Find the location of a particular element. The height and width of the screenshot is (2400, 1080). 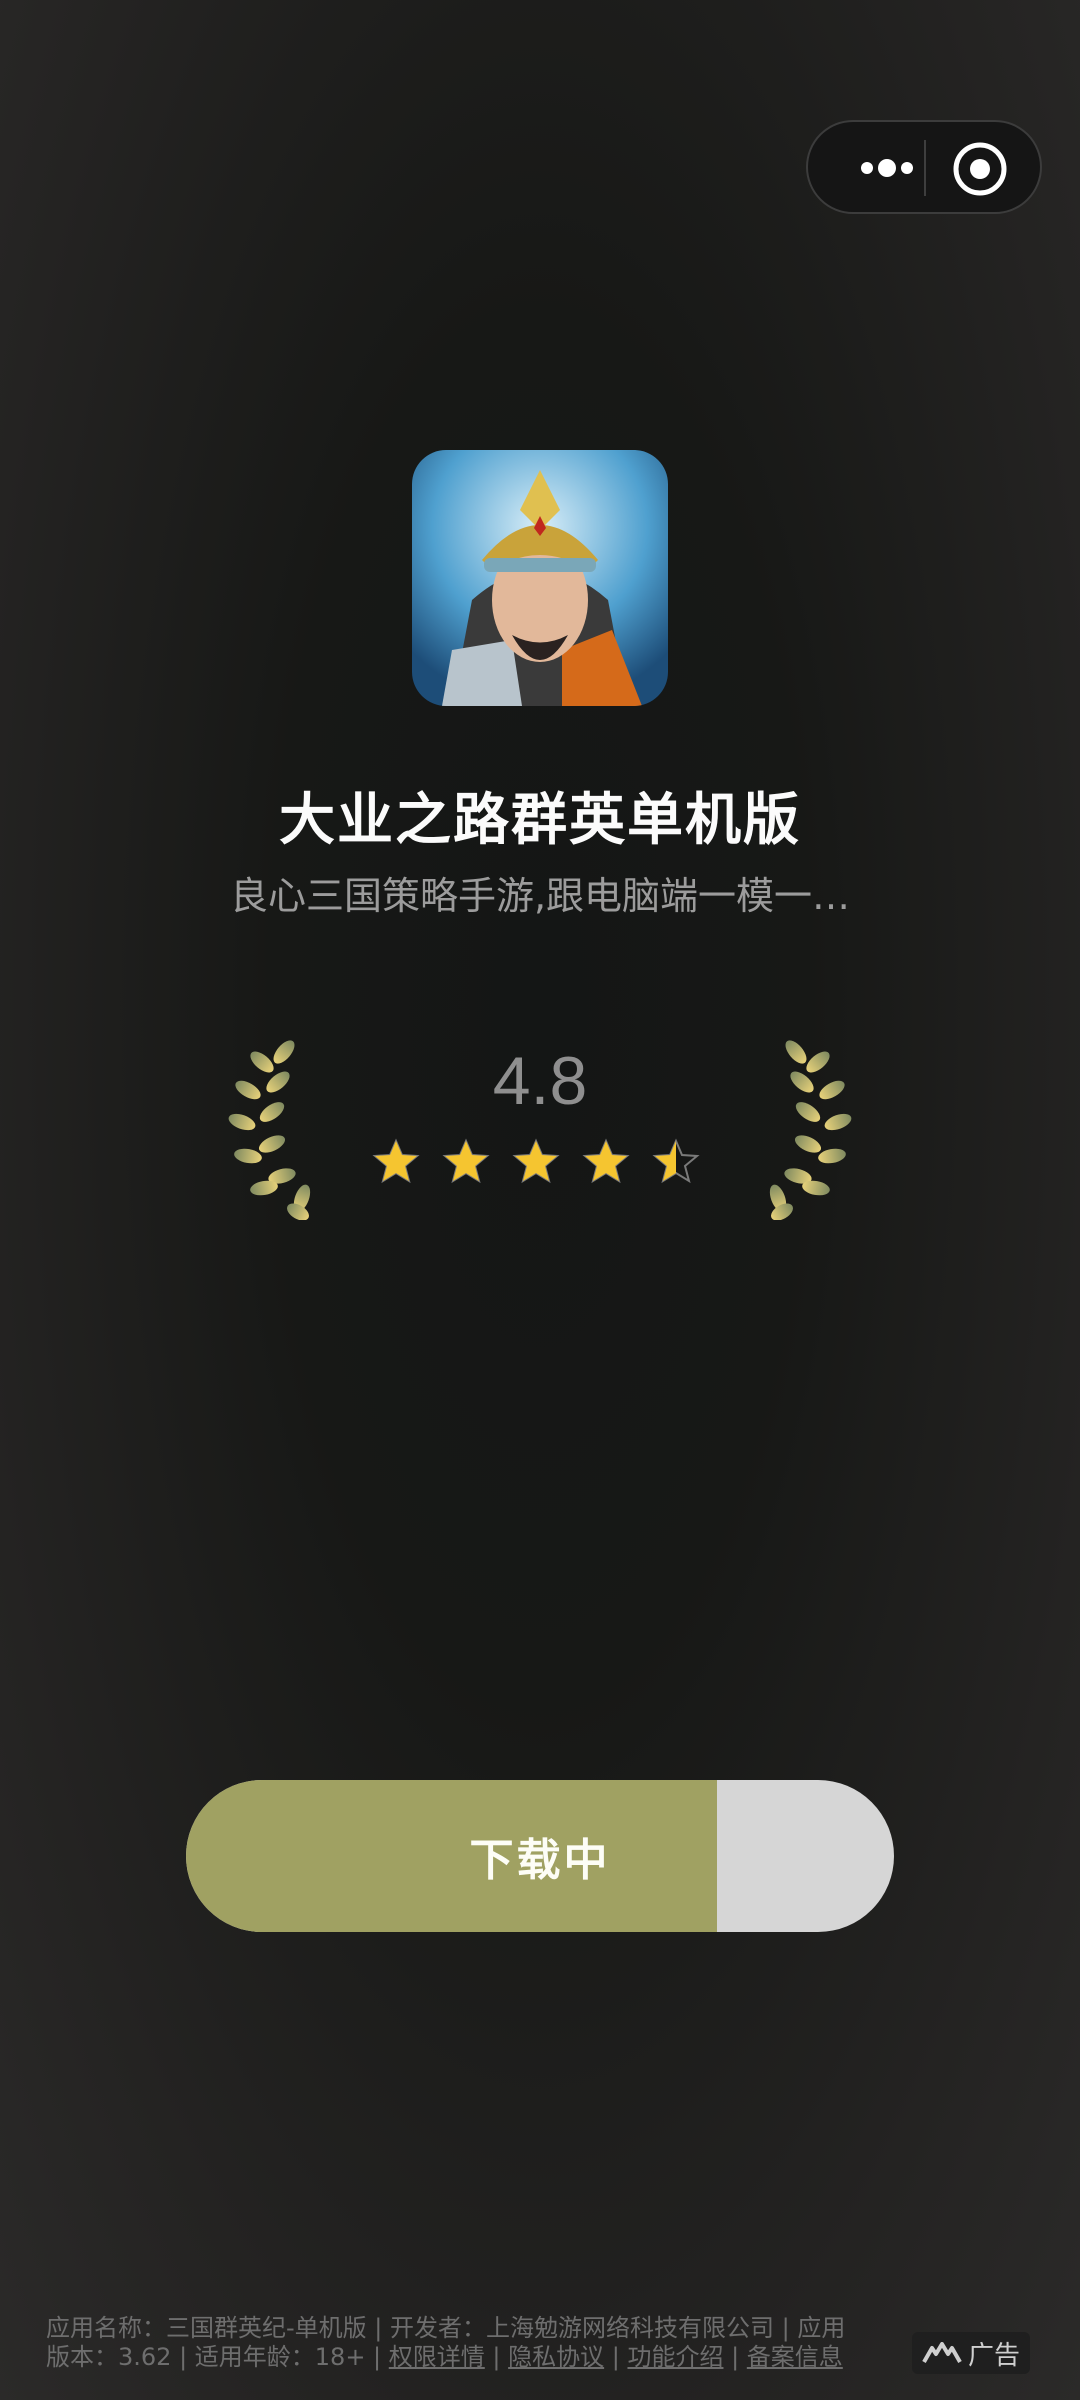

ad-label: 广告 is located at coordinates (993, 2355).